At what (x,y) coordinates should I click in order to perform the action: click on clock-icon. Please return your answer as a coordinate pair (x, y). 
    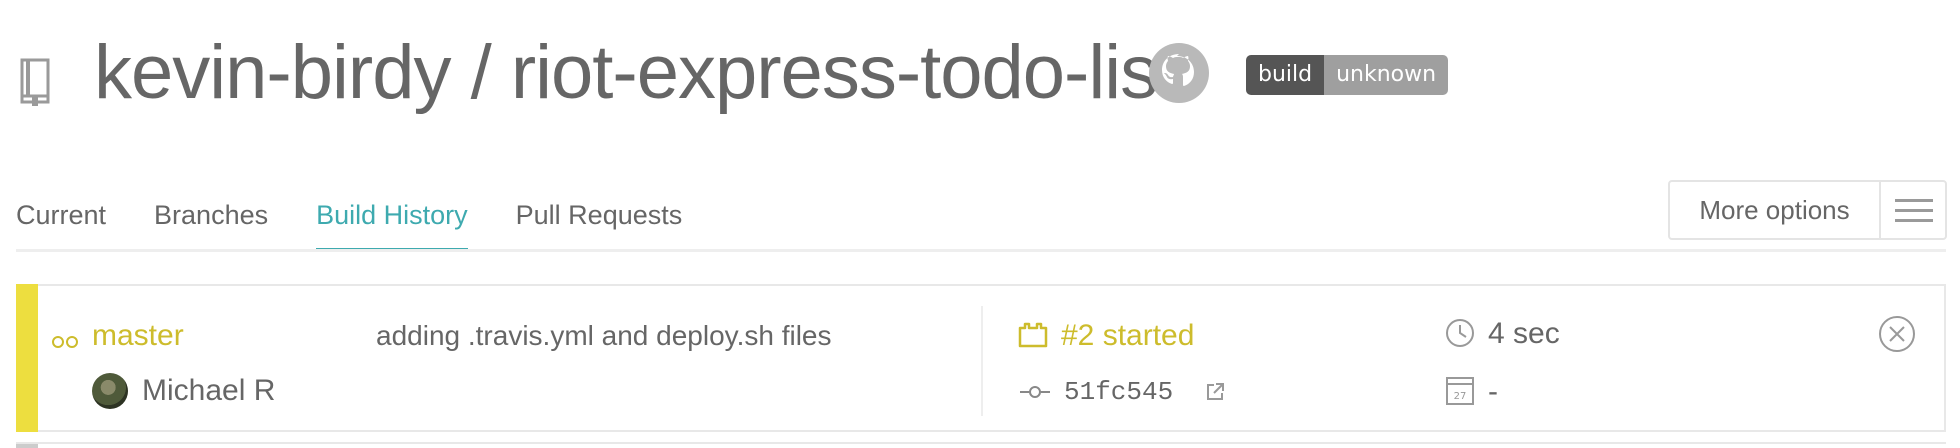
    Looking at the image, I should click on (1460, 333).